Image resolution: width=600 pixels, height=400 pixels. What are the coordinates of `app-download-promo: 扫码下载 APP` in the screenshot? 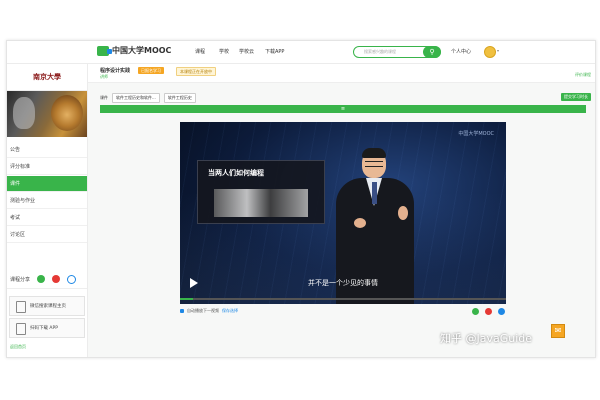 It's located at (47, 328).